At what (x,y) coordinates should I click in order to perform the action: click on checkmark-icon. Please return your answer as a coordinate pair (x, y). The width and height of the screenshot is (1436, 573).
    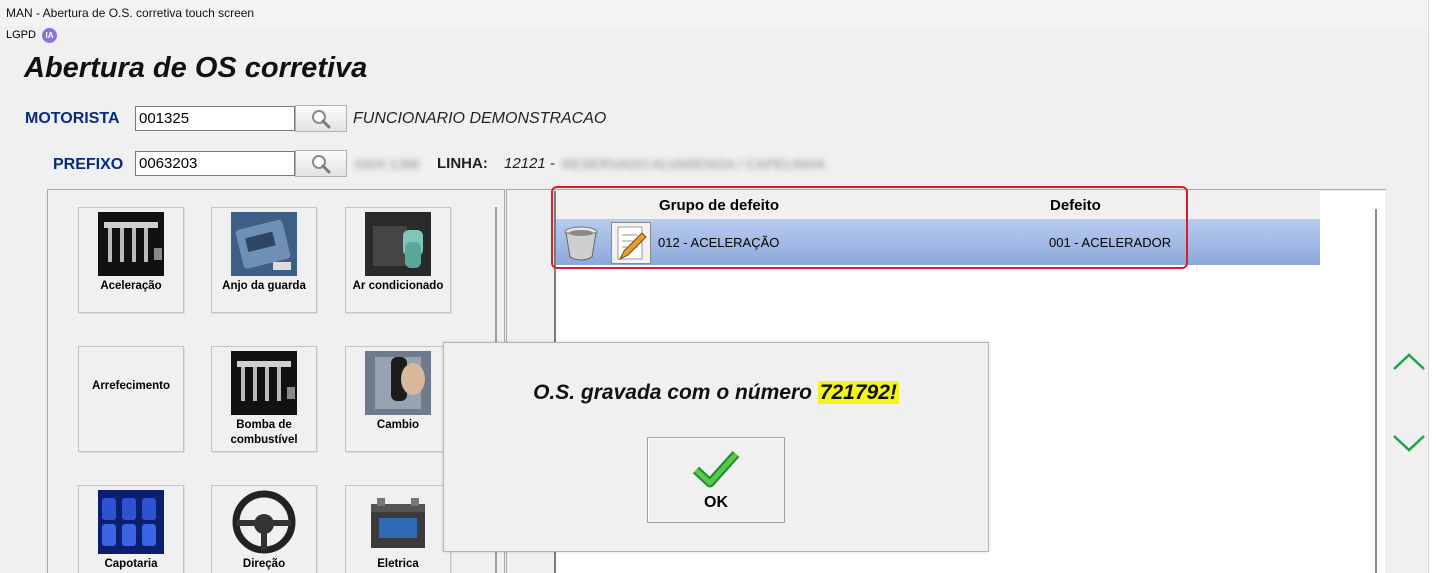
    Looking at the image, I should click on (716, 469).